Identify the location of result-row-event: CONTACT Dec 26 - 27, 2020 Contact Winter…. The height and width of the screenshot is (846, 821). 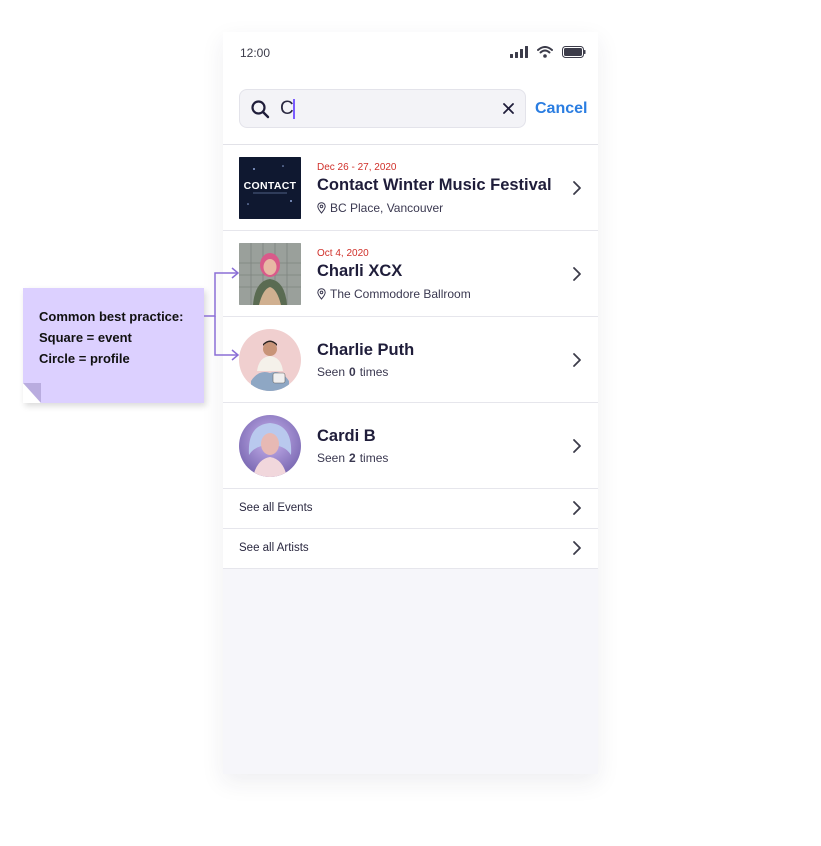
(410, 188).